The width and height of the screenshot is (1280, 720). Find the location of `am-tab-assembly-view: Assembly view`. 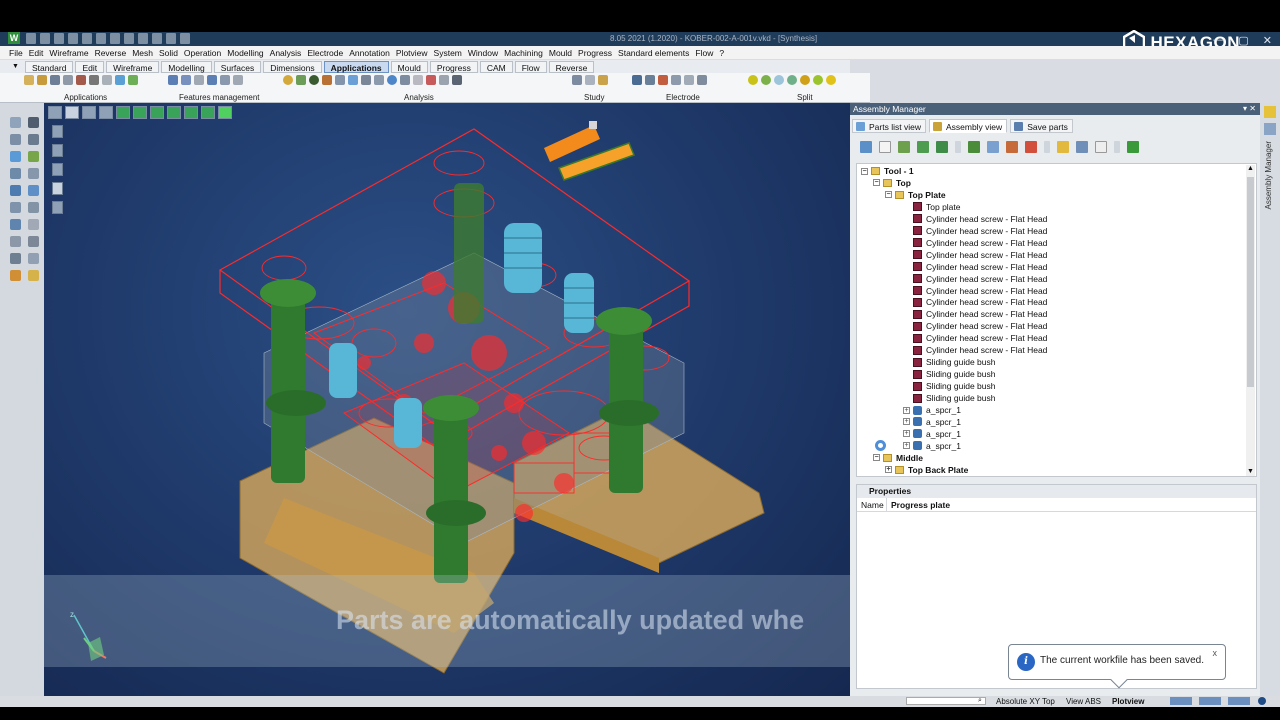

am-tab-assembly-view: Assembly view is located at coordinates (968, 126).